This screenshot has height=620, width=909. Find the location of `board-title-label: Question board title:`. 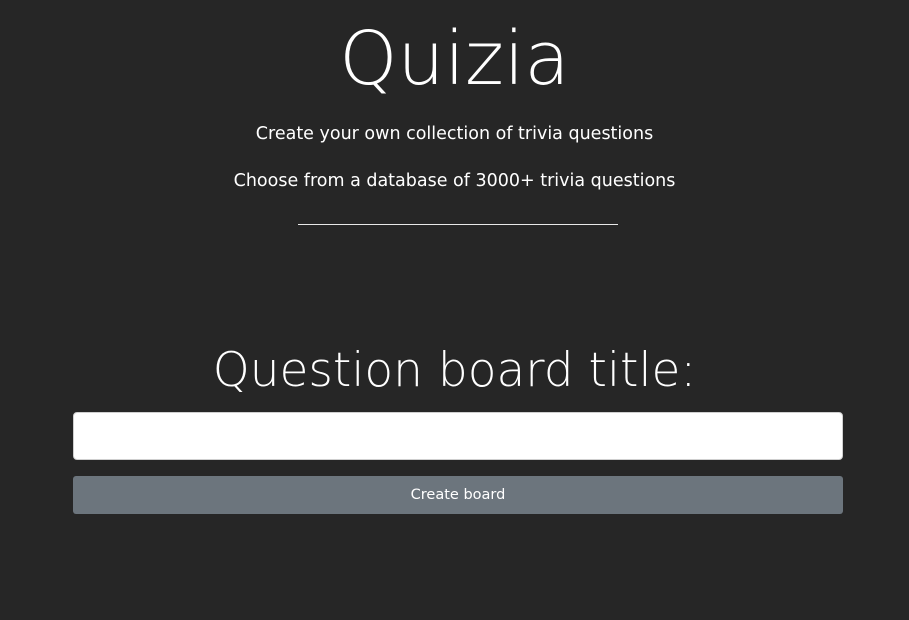

board-title-label: Question board title: is located at coordinates (454, 370).